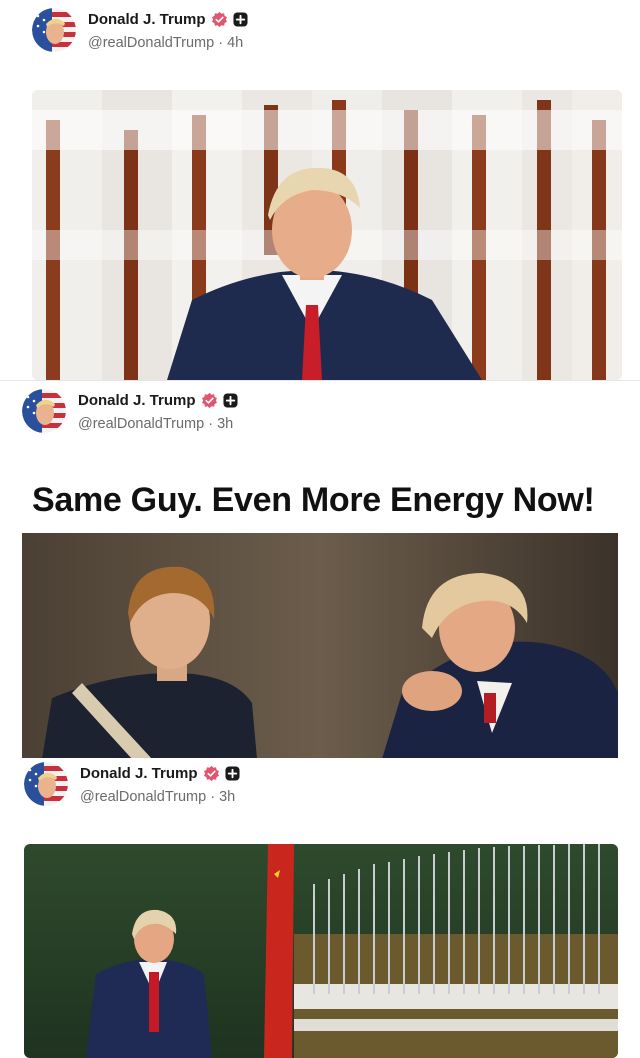  I want to click on post-header: Donald J. Trump @realDonaldTrump · 4h, so click(140, 30).